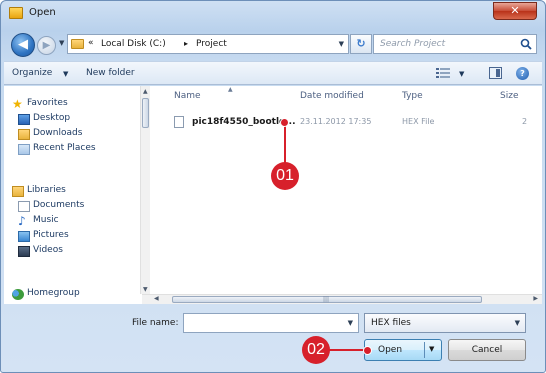 The height and width of the screenshot is (373, 546). What do you see at coordinates (52, 118) in the screenshot?
I see `nav-label: Desktop` at bounding box center [52, 118].